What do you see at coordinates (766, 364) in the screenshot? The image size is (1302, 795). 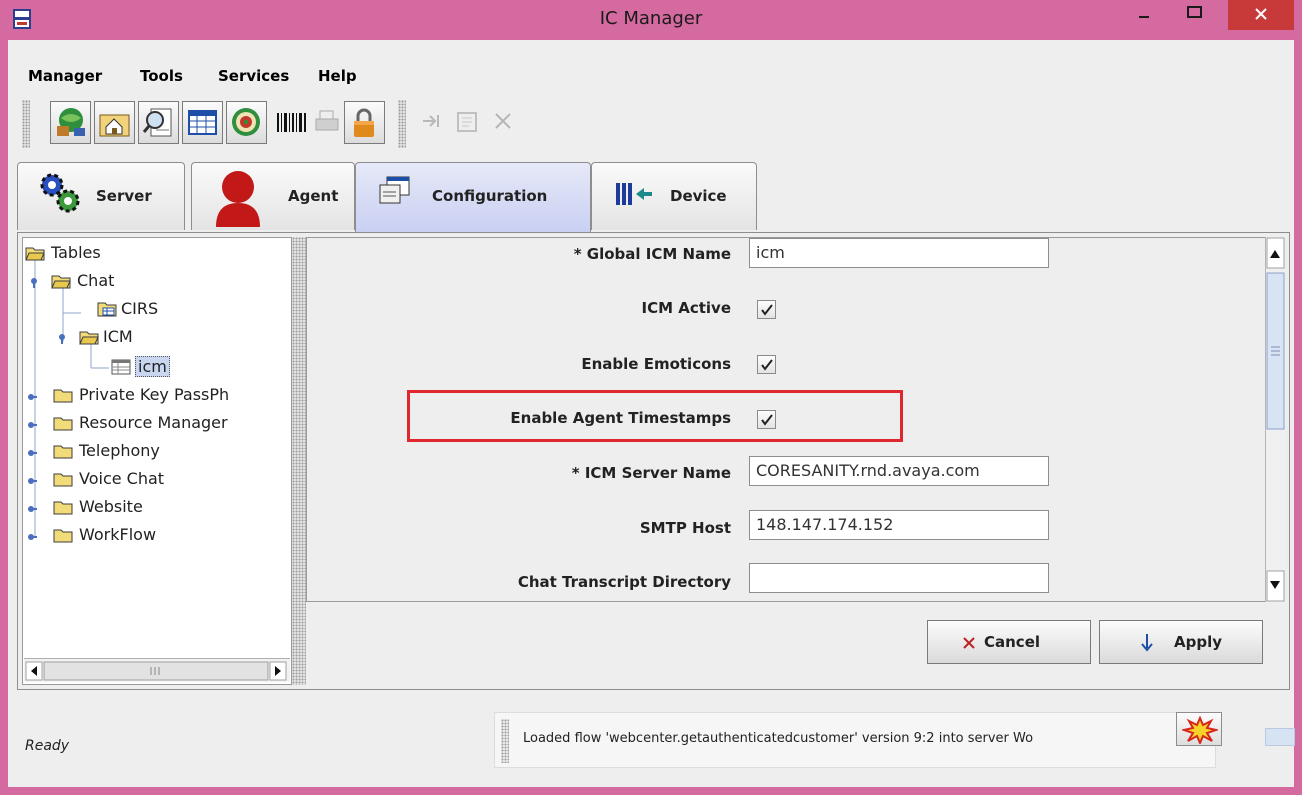 I see `enable-emoticons-checkbox` at bounding box center [766, 364].